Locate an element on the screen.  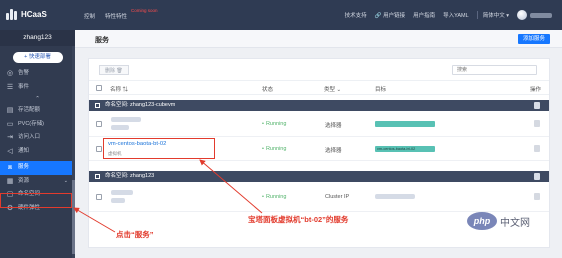
blurred-username is located at coordinates (541, 15).